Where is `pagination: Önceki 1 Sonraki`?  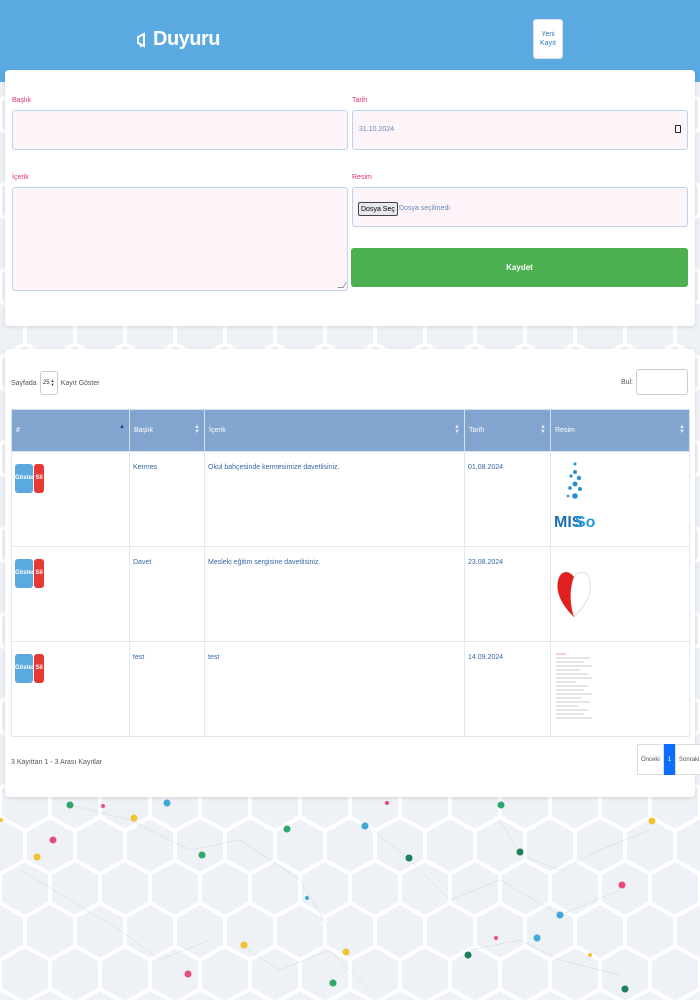
pagination: Önceki 1 Sonraki is located at coordinates (668, 759).